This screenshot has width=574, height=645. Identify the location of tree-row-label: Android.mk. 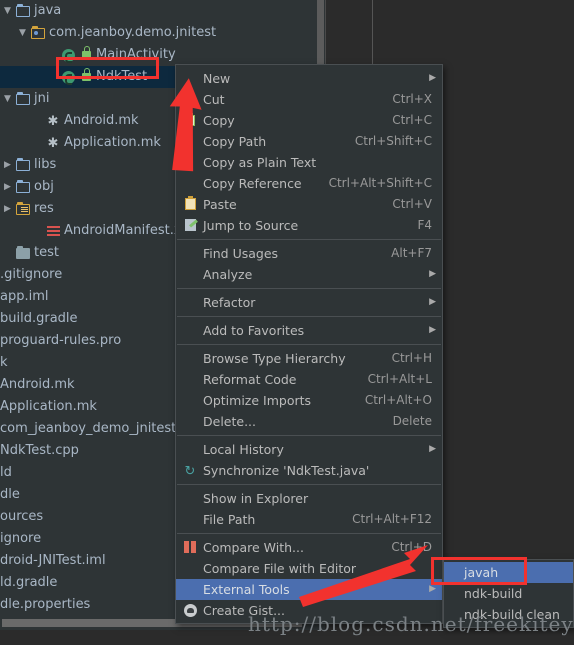
(101, 120).